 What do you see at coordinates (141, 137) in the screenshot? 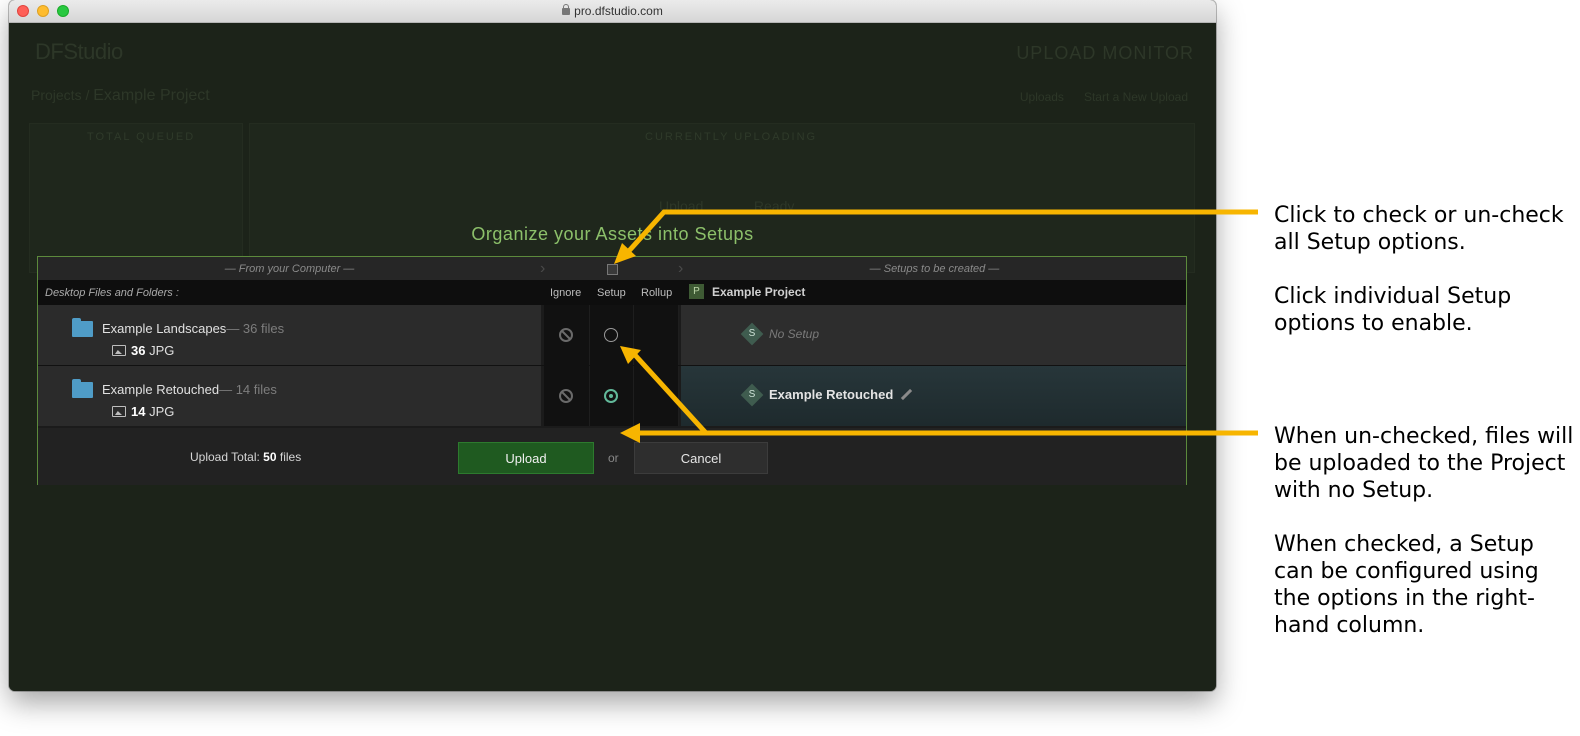
I see `total-queued-header: TOTAL QUEUED` at bounding box center [141, 137].